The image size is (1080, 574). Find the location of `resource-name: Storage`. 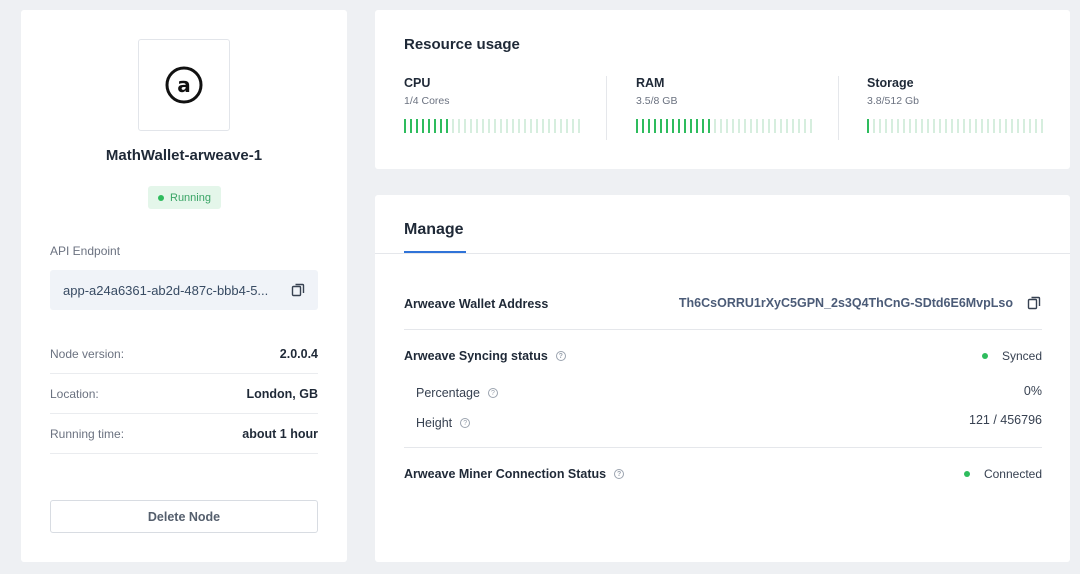

resource-name: Storage is located at coordinates (890, 83).